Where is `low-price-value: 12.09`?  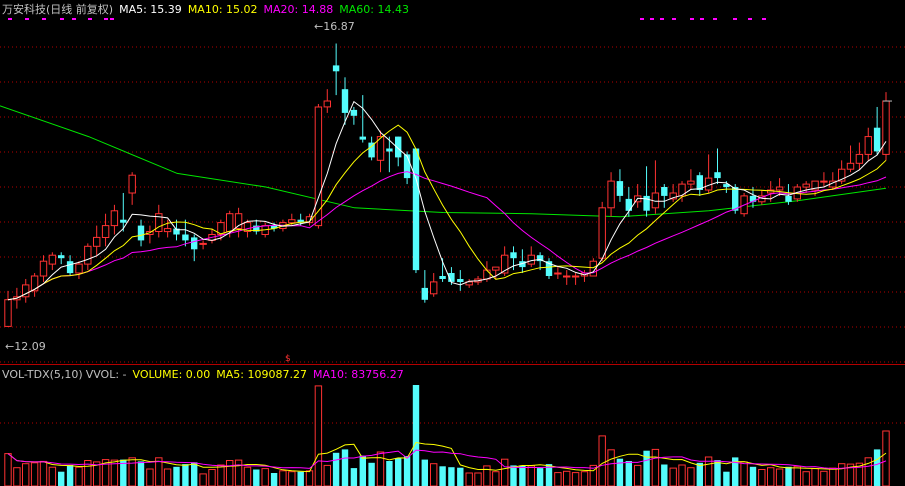 low-price-value: 12.09 is located at coordinates (30, 346).